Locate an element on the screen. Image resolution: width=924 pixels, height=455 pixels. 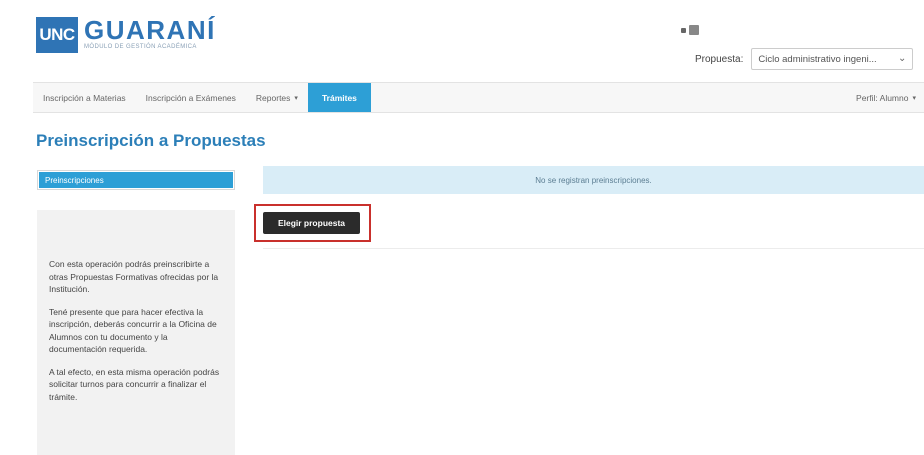
logo-title: GUARANÍ is located at coordinates (150, 30).